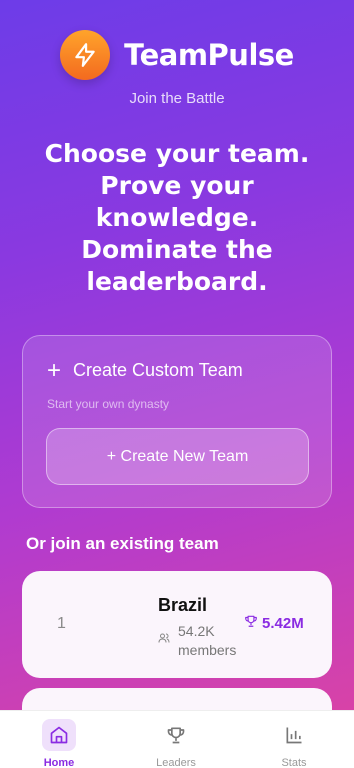 The image size is (354, 768). I want to click on bar-chart-icon, so click(294, 735).